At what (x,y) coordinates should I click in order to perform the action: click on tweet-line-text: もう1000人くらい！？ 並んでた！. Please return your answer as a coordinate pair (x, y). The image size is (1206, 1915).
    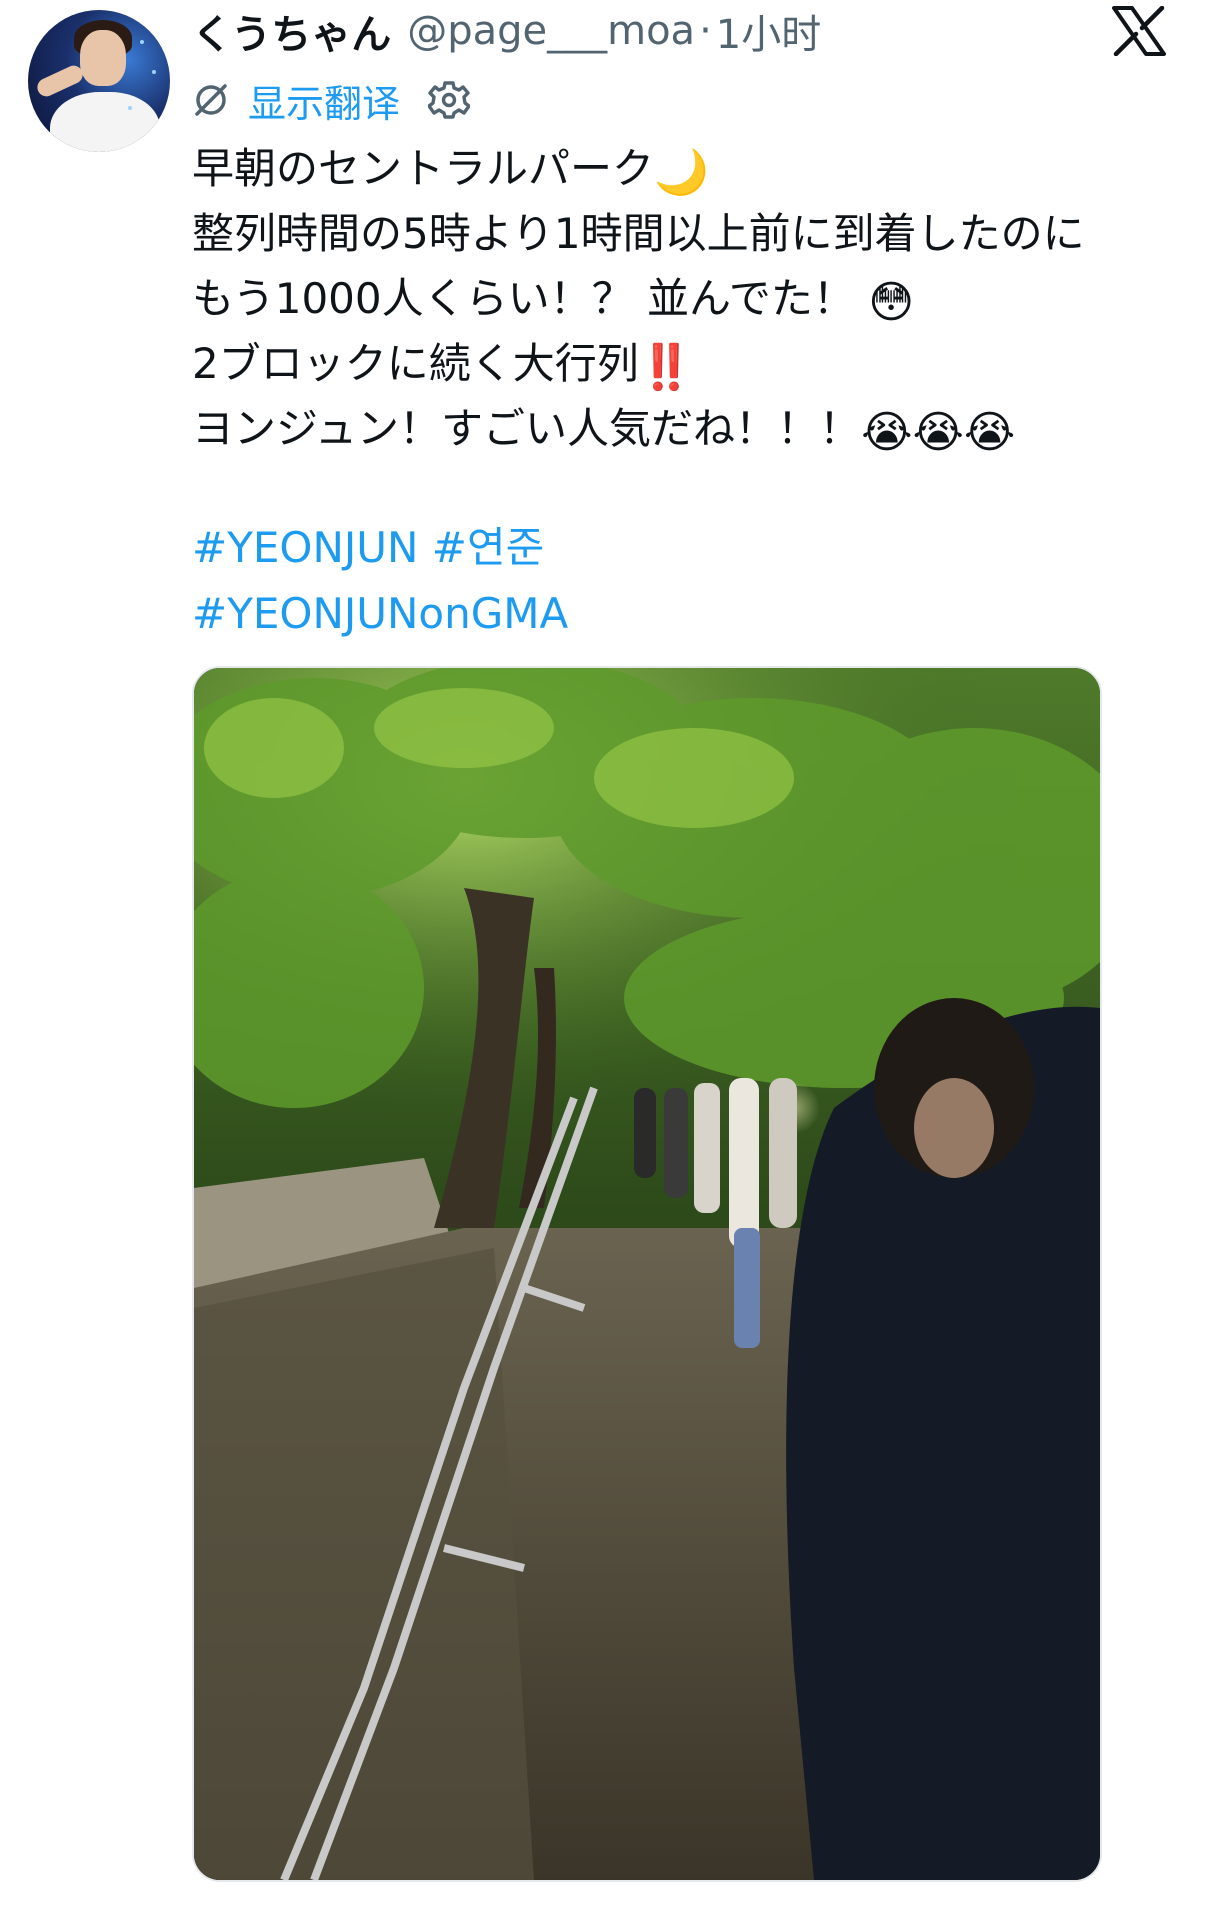
    Looking at the image, I should click on (523, 298).